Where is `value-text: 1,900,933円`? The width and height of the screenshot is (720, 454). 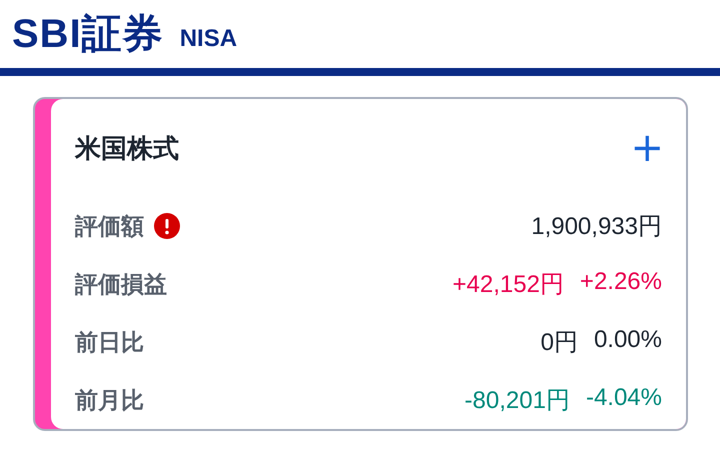
value-text: 1,900,933円 is located at coordinates (596, 227).